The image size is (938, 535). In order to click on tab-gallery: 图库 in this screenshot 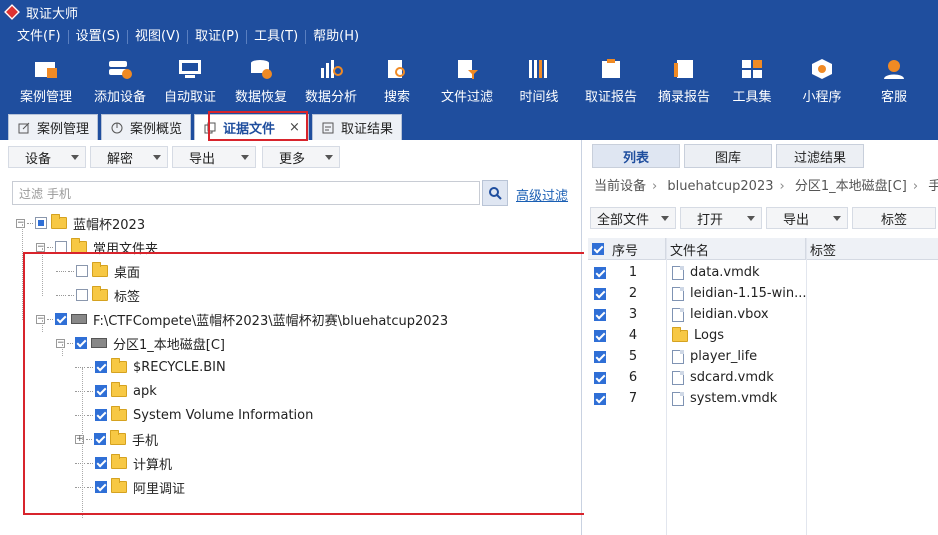, I will do `click(728, 156)`.